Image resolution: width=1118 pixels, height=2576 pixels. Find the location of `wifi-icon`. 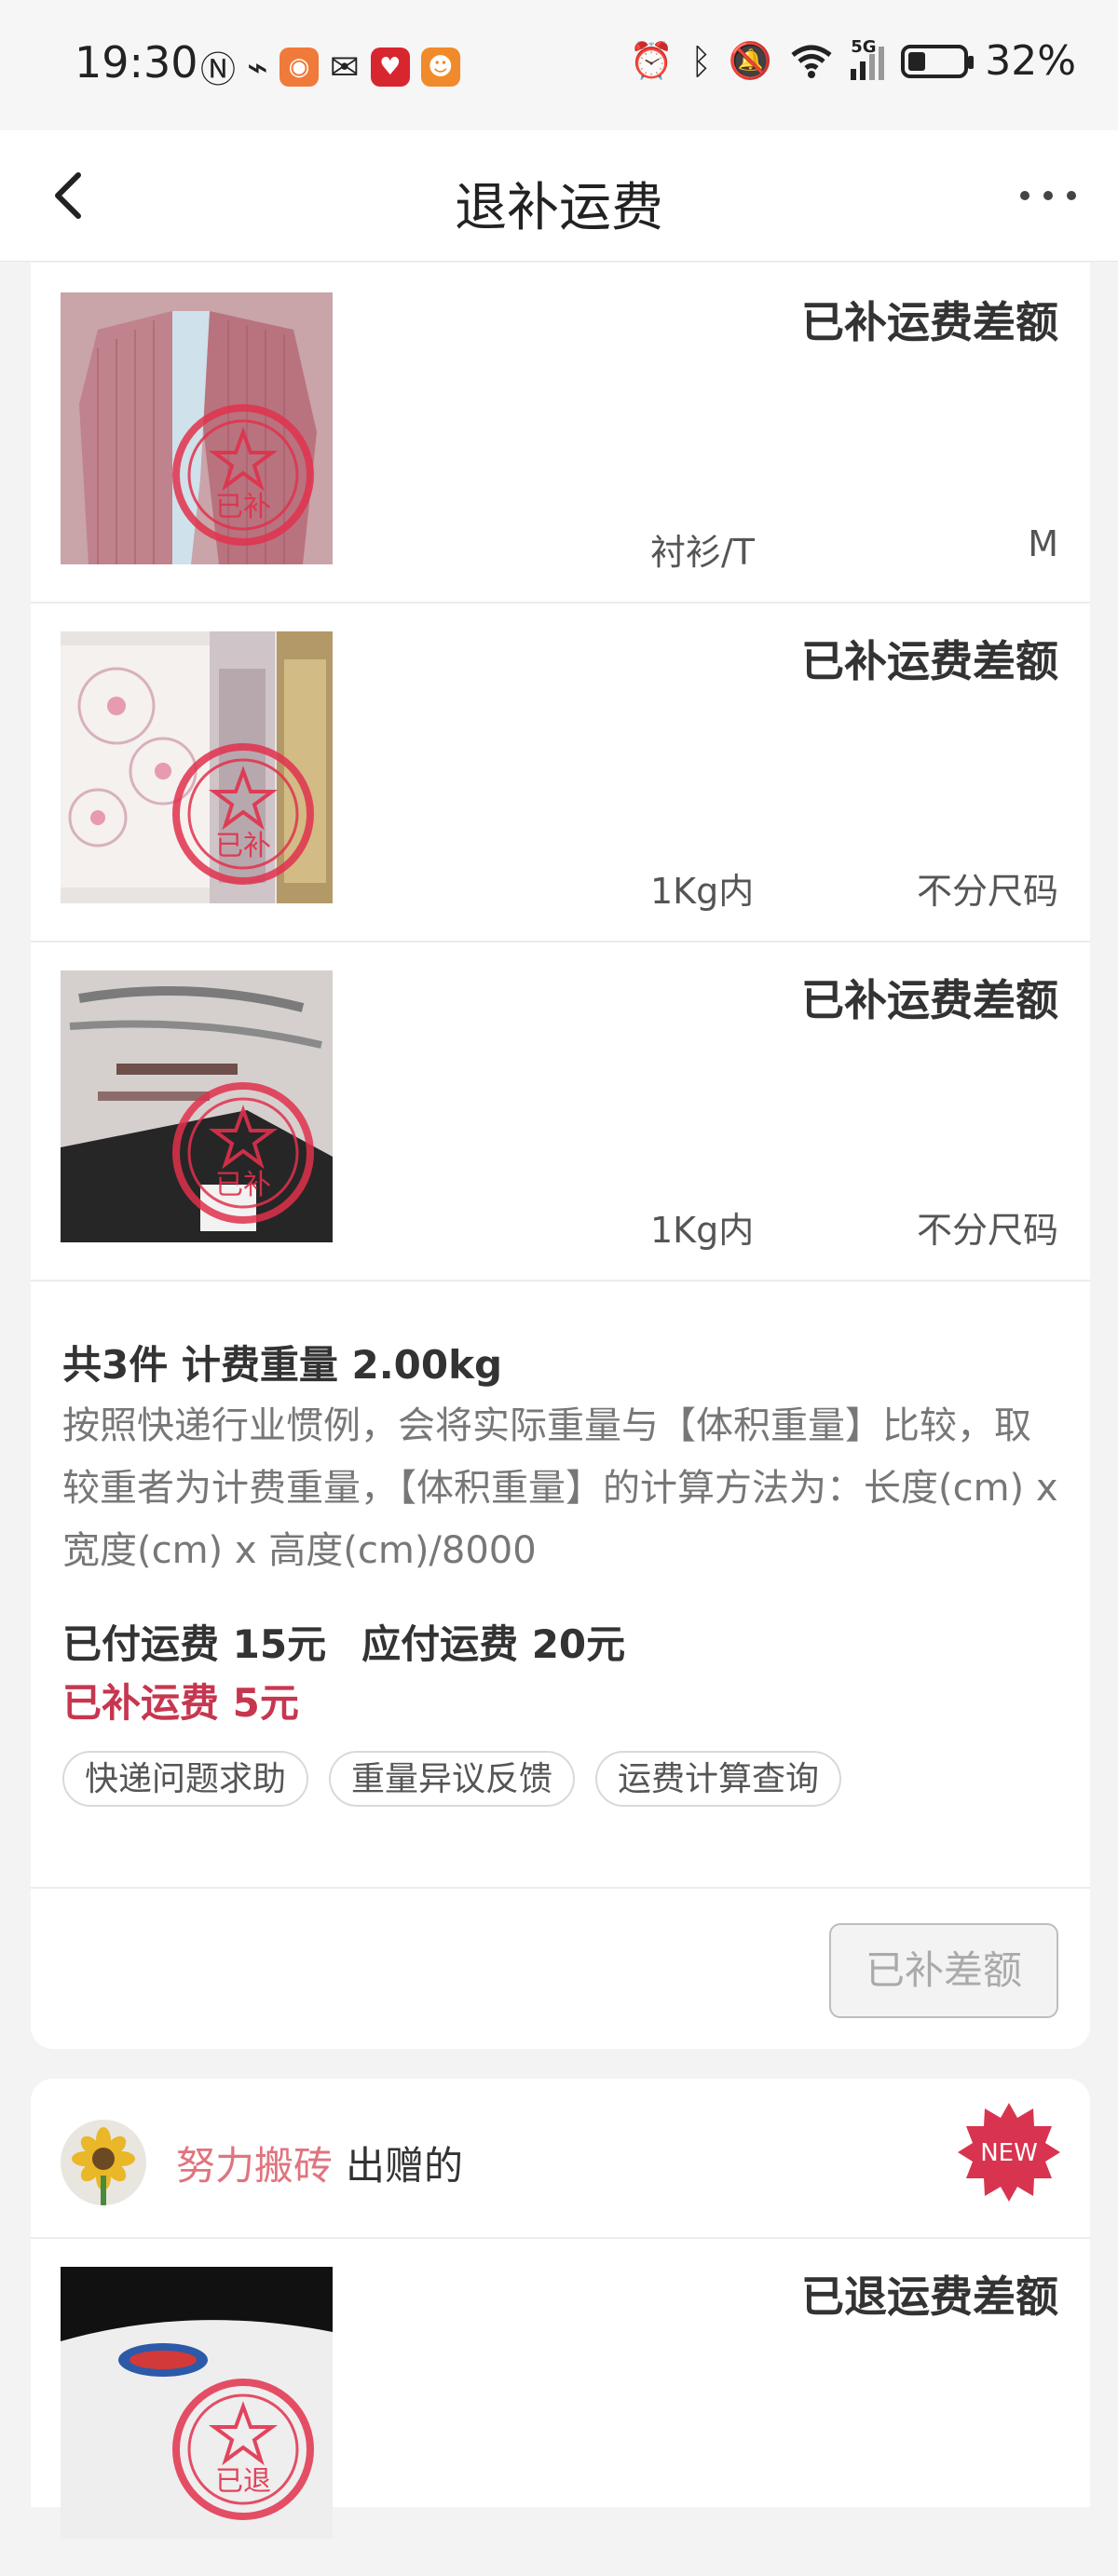

wifi-icon is located at coordinates (811, 61).